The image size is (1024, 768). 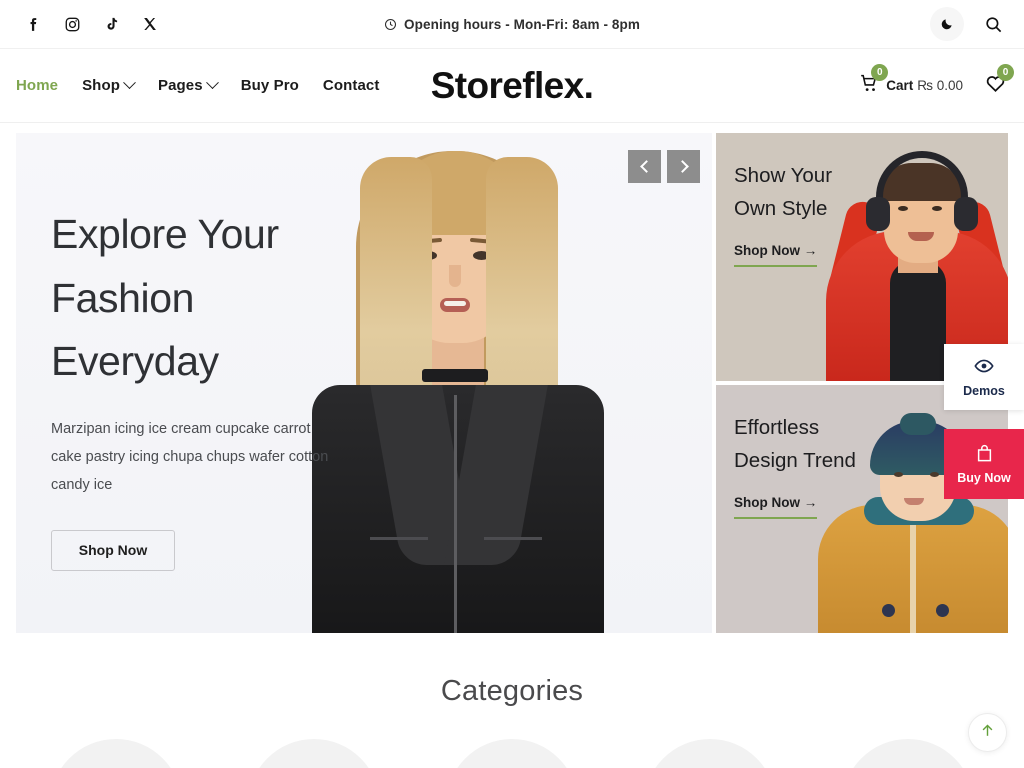 I want to click on promo-one-title: Show Your Own Style, so click(x=809, y=192).